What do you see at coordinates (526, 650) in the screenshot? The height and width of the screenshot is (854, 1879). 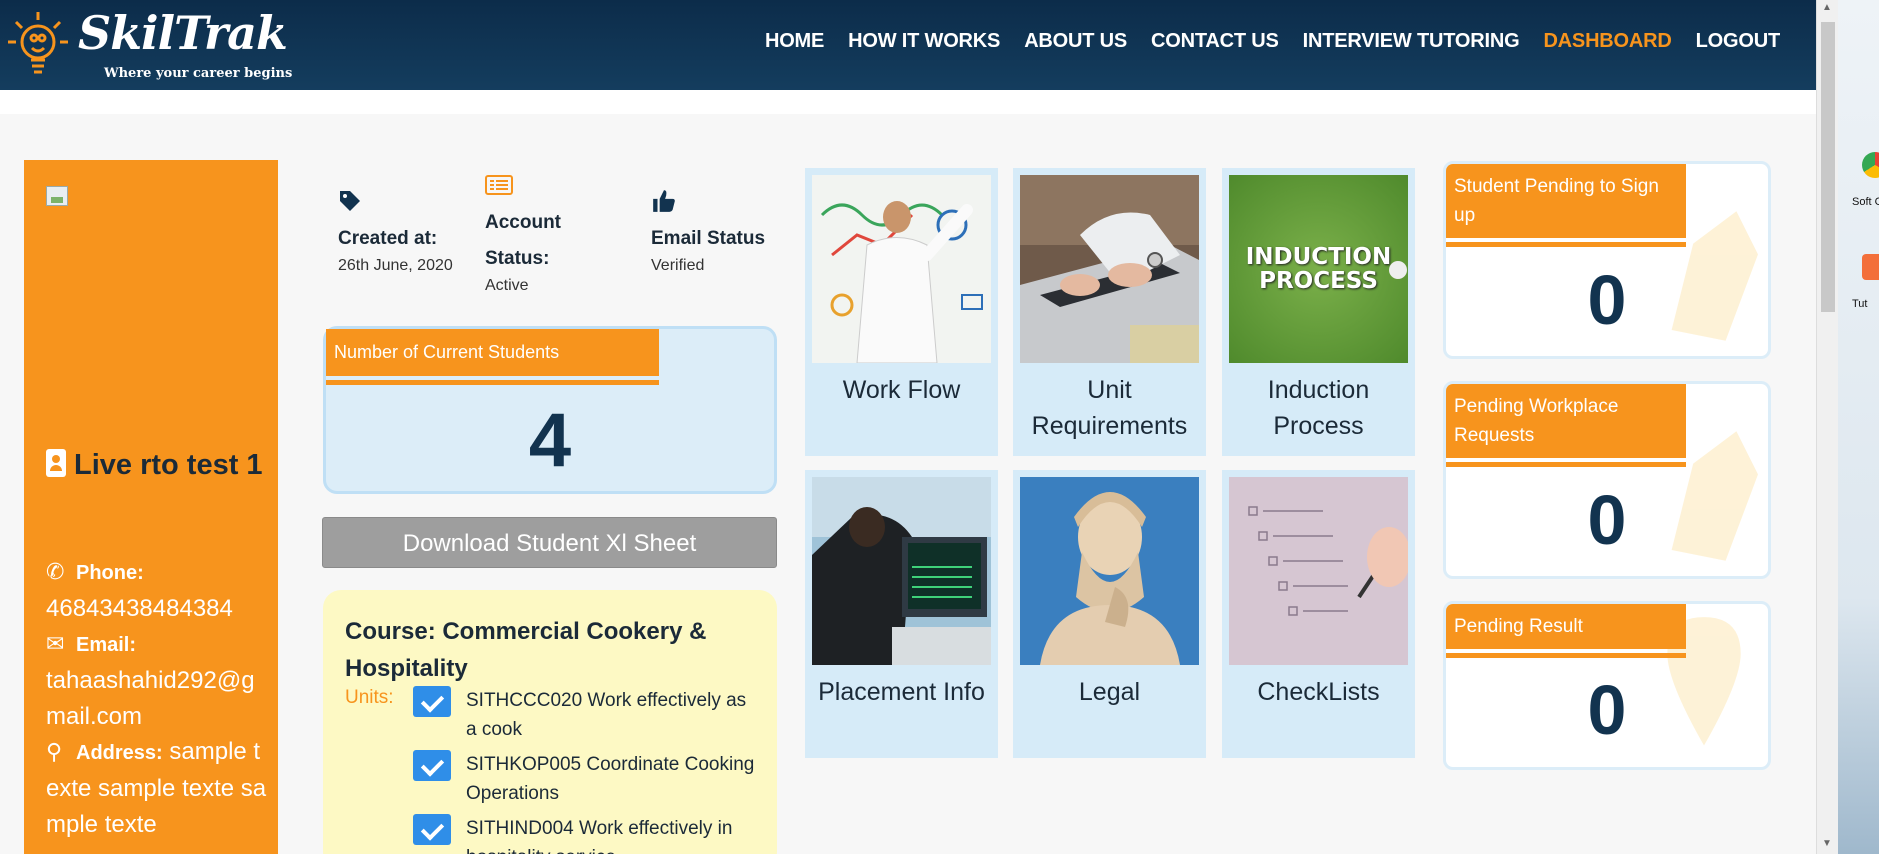 I see `course-title: Course: Commercial Cookery & Hospitality` at bounding box center [526, 650].